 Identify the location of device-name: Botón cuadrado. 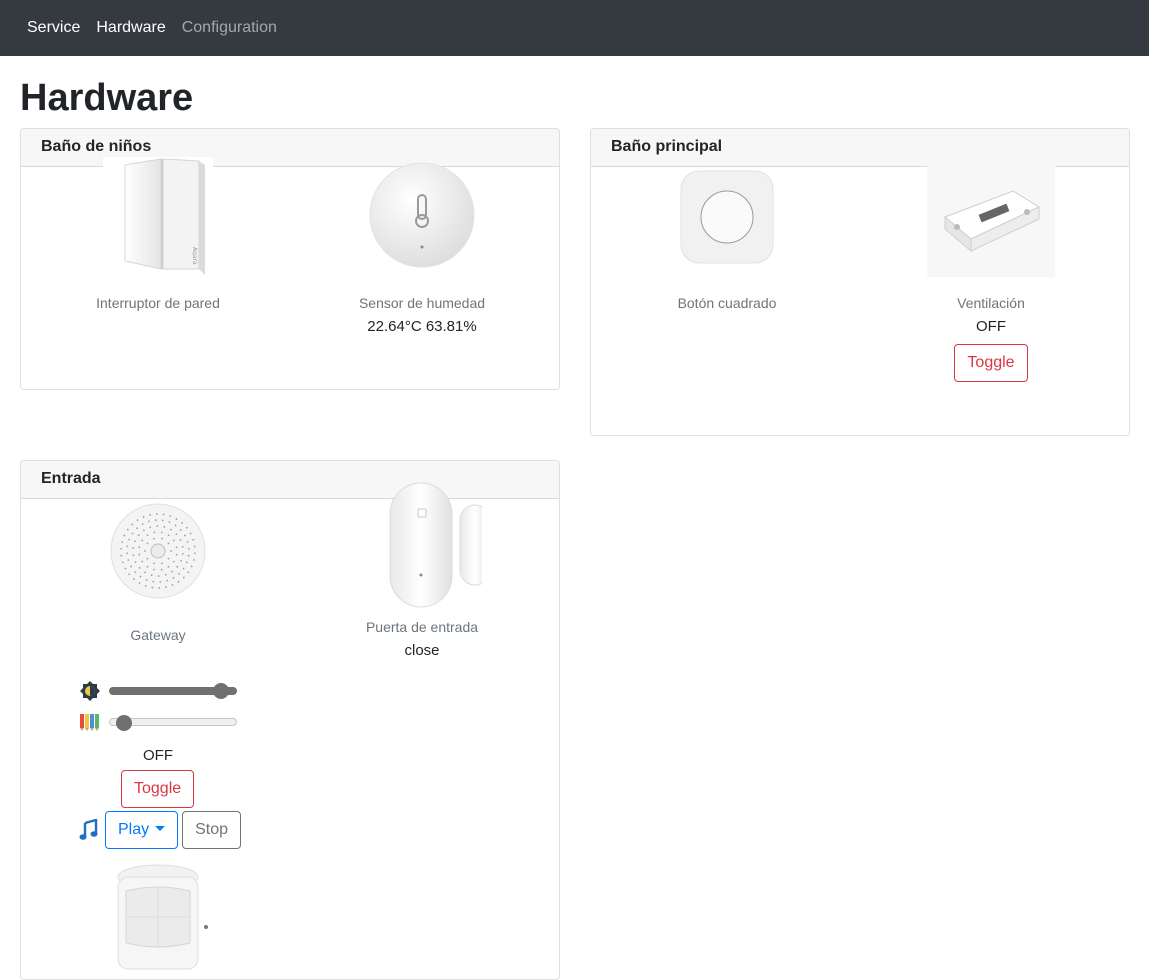
(727, 303).